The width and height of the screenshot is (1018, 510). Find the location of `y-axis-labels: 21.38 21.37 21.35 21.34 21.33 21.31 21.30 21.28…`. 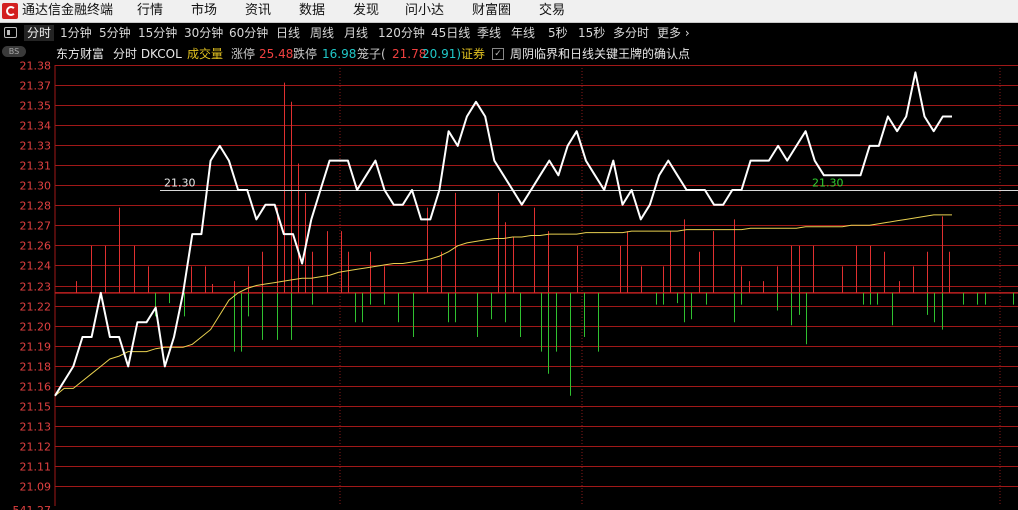

y-axis-labels: 21.38 21.37 21.35 21.34 21.33 21.31 21.30 21.28… is located at coordinates (32, 285).